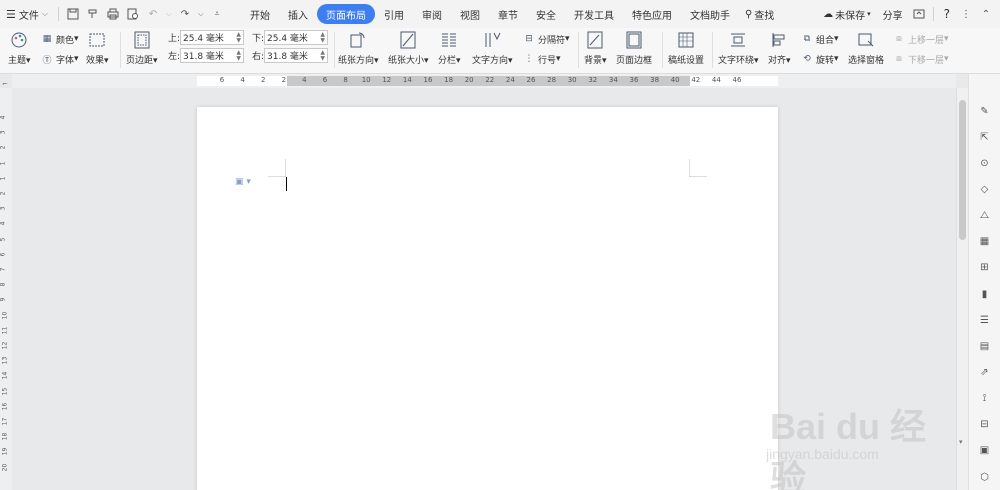 The width and height of the screenshot is (1000, 490). What do you see at coordinates (3, 239) in the screenshot?
I see `ruler-tick-label: 5` at bounding box center [3, 239].